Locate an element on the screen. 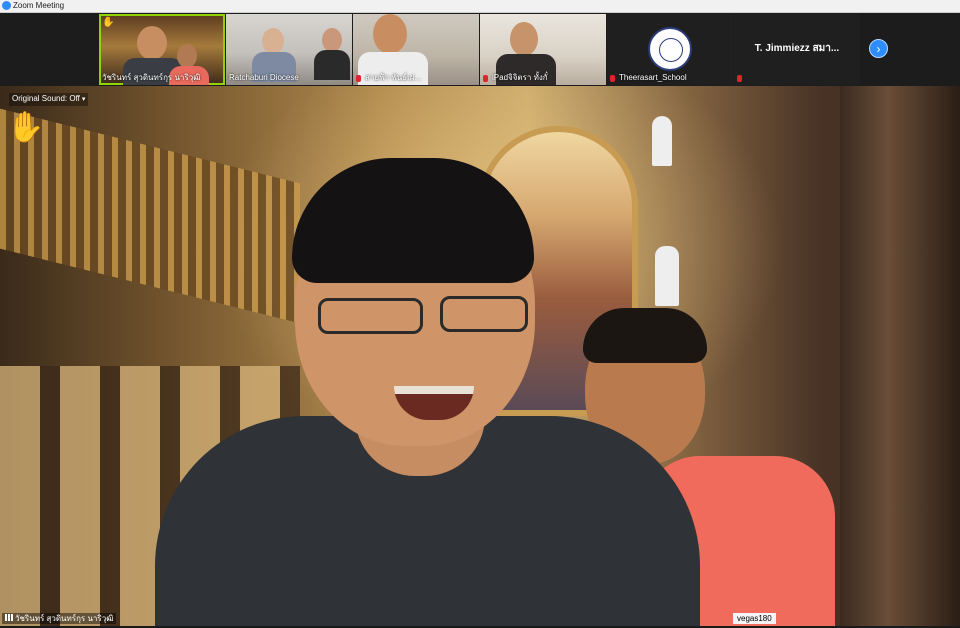 The width and height of the screenshot is (960, 628). school-logo is located at coordinates (670, 49).